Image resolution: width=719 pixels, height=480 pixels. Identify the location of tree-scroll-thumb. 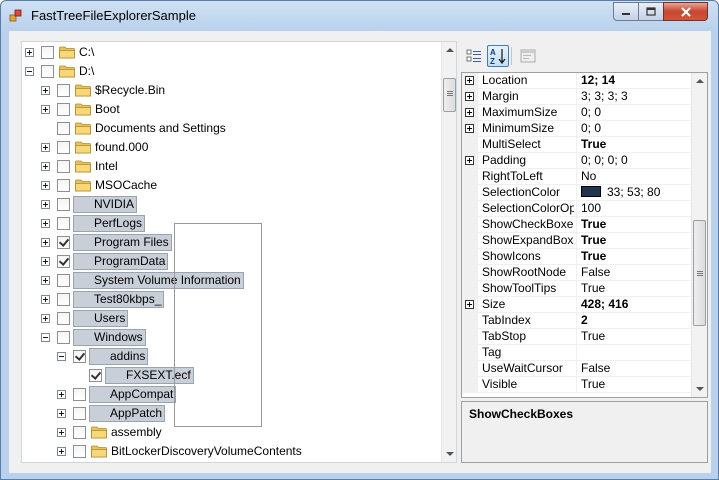
(449, 94).